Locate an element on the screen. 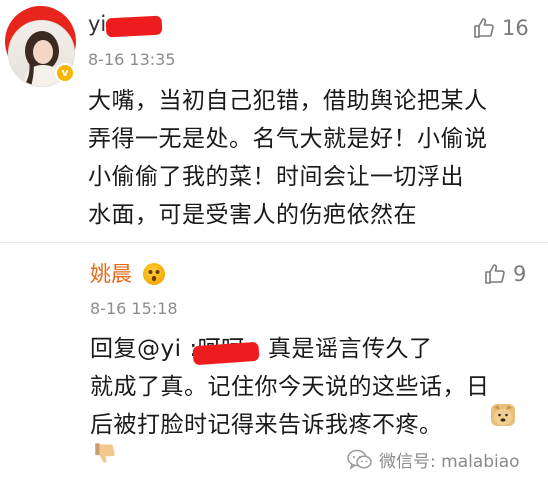 The height and width of the screenshot is (487, 548). divider is located at coordinates (274, 242).